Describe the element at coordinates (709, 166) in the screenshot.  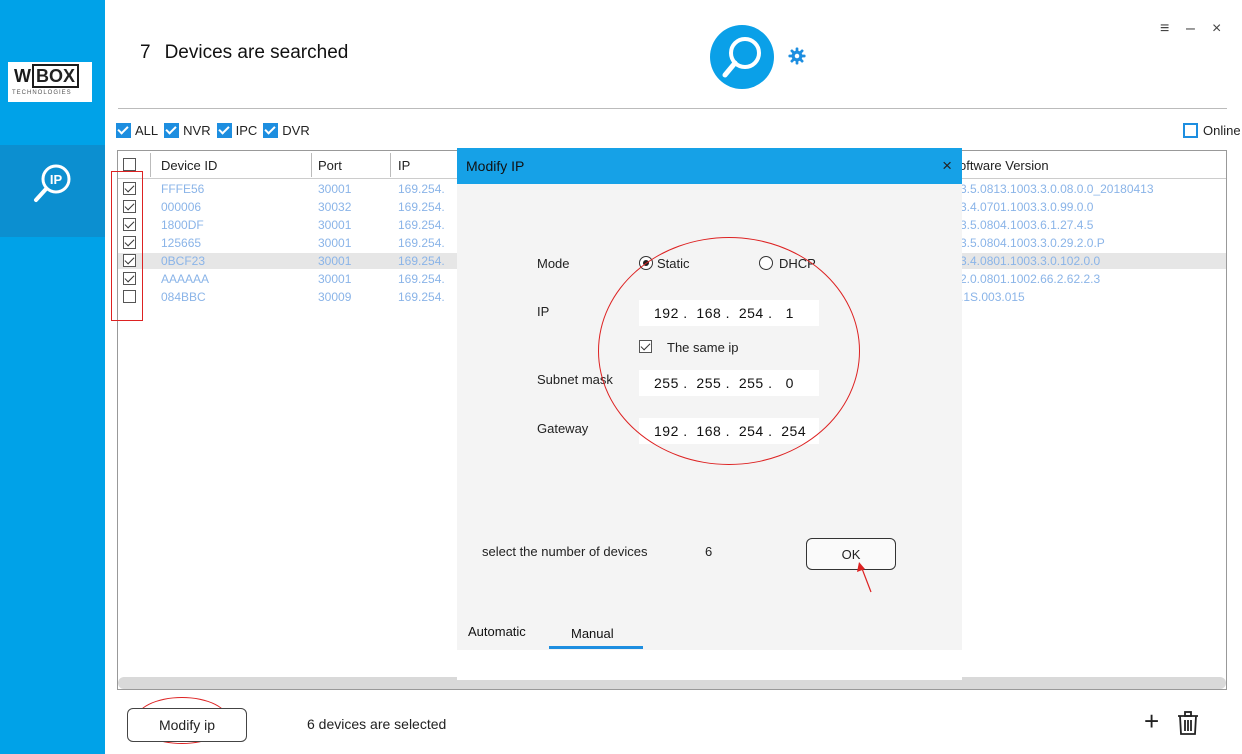
I see `dialog-header: Modify IP ×` at that location.